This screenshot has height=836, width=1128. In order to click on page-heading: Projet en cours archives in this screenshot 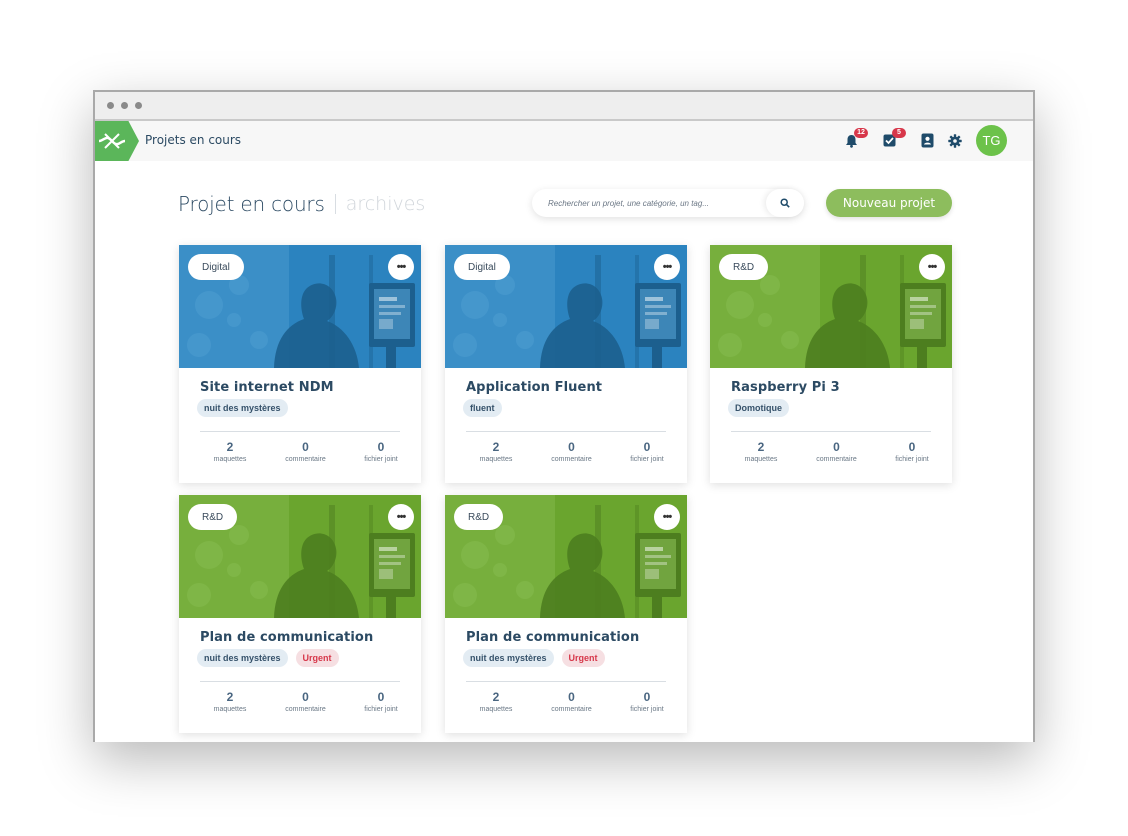, I will do `click(301, 204)`.